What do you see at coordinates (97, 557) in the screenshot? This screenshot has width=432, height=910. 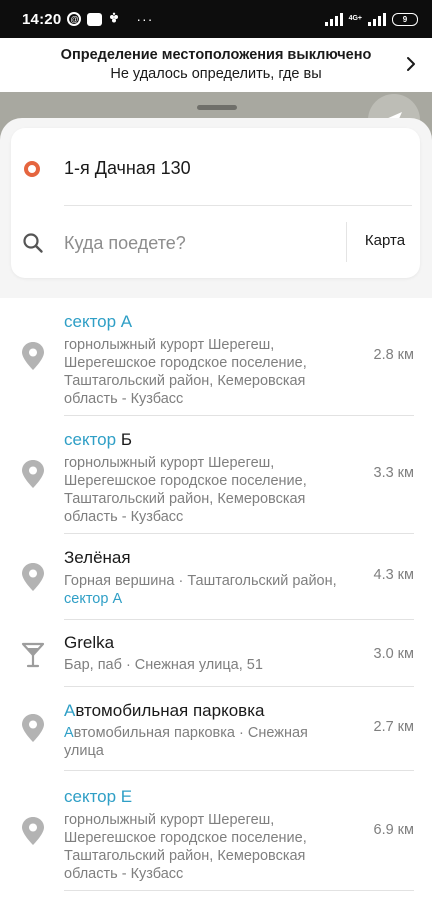 I see `result-title: Зелёная` at bounding box center [97, 557].